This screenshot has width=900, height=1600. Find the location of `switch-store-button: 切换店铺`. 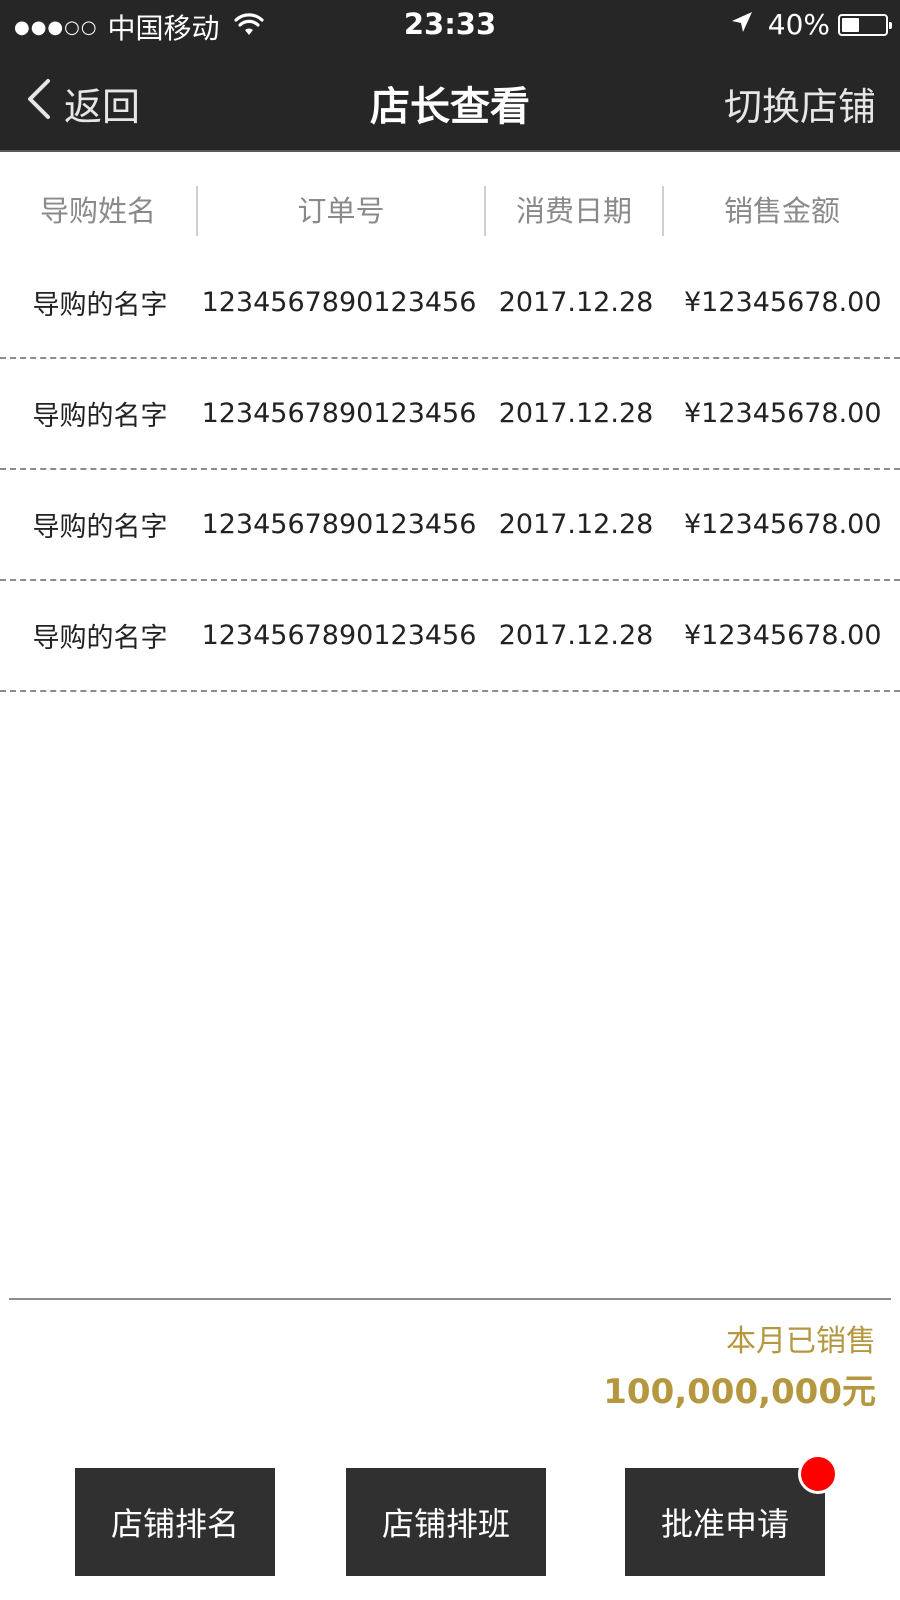

switch-store-button: 切换店铺 is located at coordinates (800, 103).